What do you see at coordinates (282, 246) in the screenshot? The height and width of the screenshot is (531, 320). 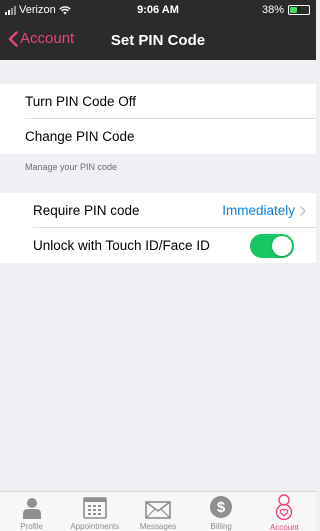 I see `toggle-knob` at bounding box center [282, 246].